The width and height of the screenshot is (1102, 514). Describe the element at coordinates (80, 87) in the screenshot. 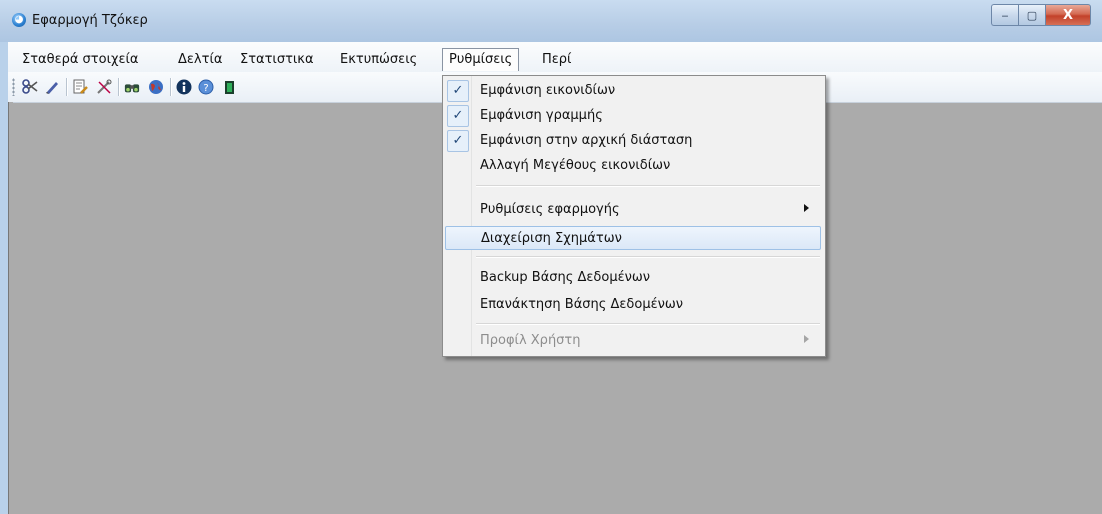

I see `edit-document-icon` at that location.